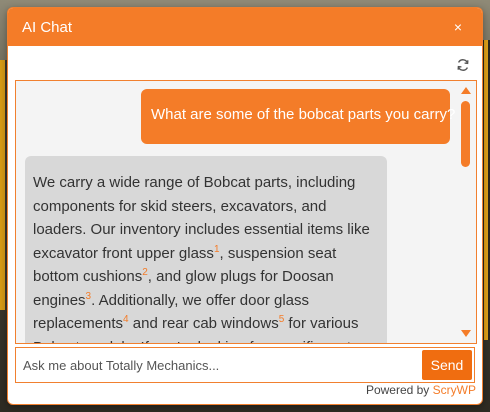 The height and width of the screenshot is (412, 490). I want to click on send-button: Send, so click(447, 365).